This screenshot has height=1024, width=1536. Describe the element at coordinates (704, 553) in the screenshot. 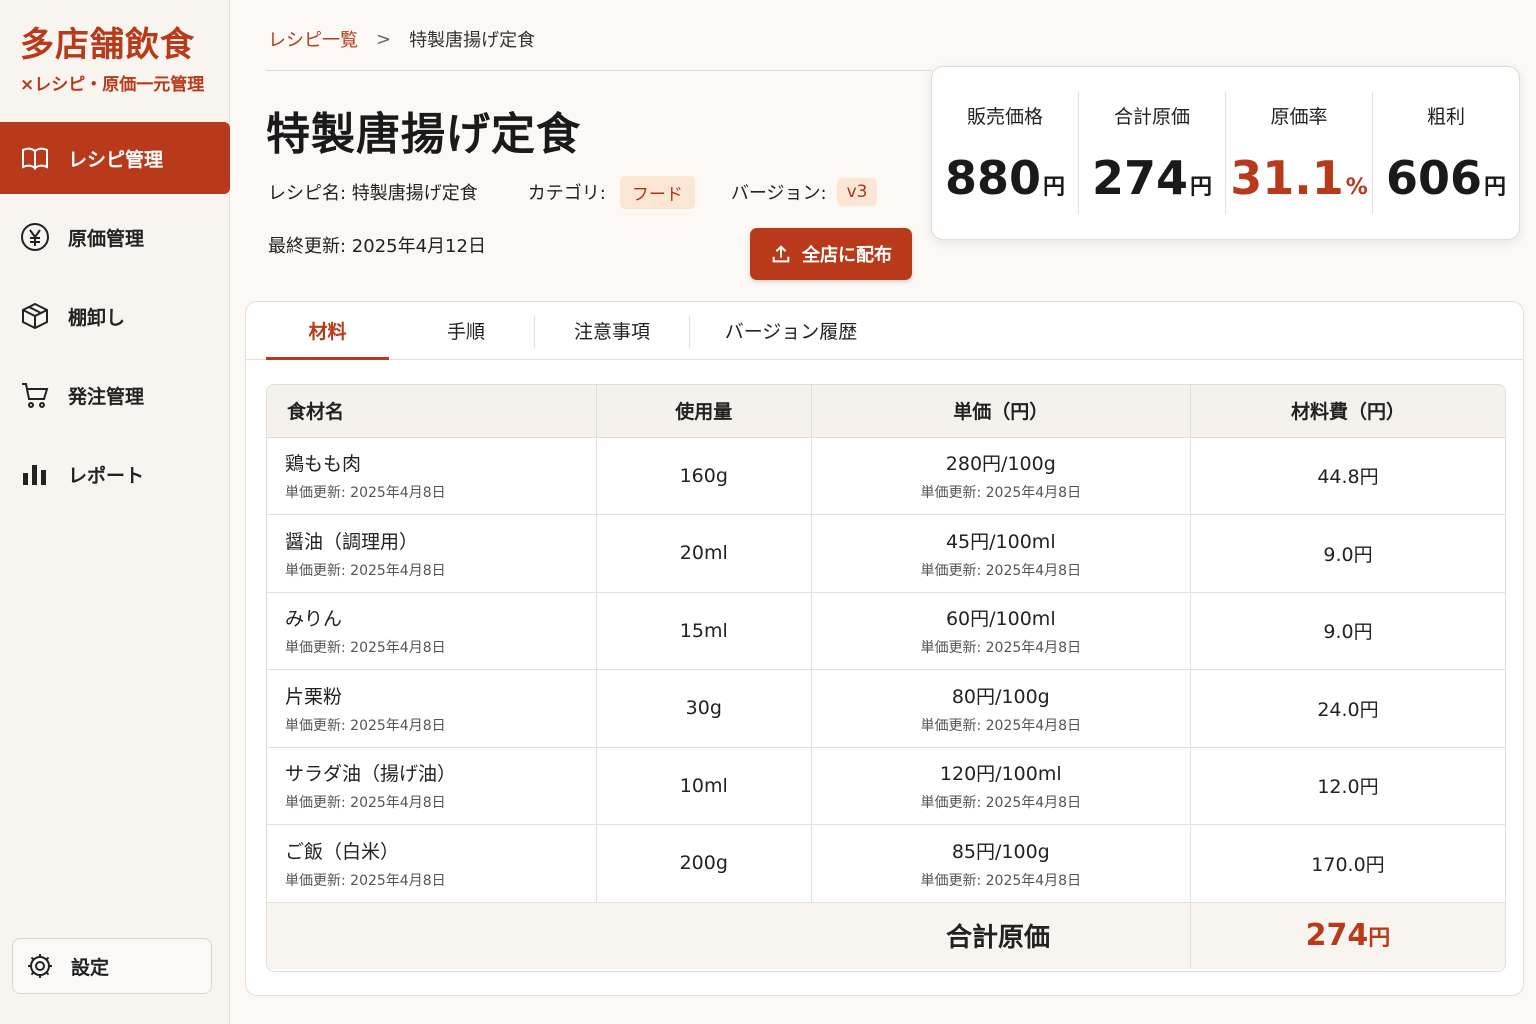

I see `quantity: 20ml` at that location.